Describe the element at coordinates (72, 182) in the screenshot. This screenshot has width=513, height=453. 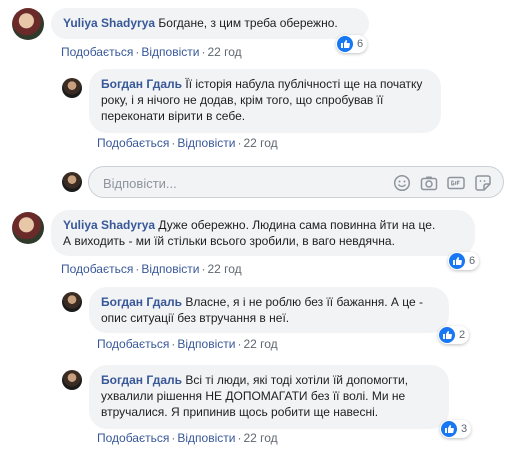
I see `current-user-avatar` at that location.